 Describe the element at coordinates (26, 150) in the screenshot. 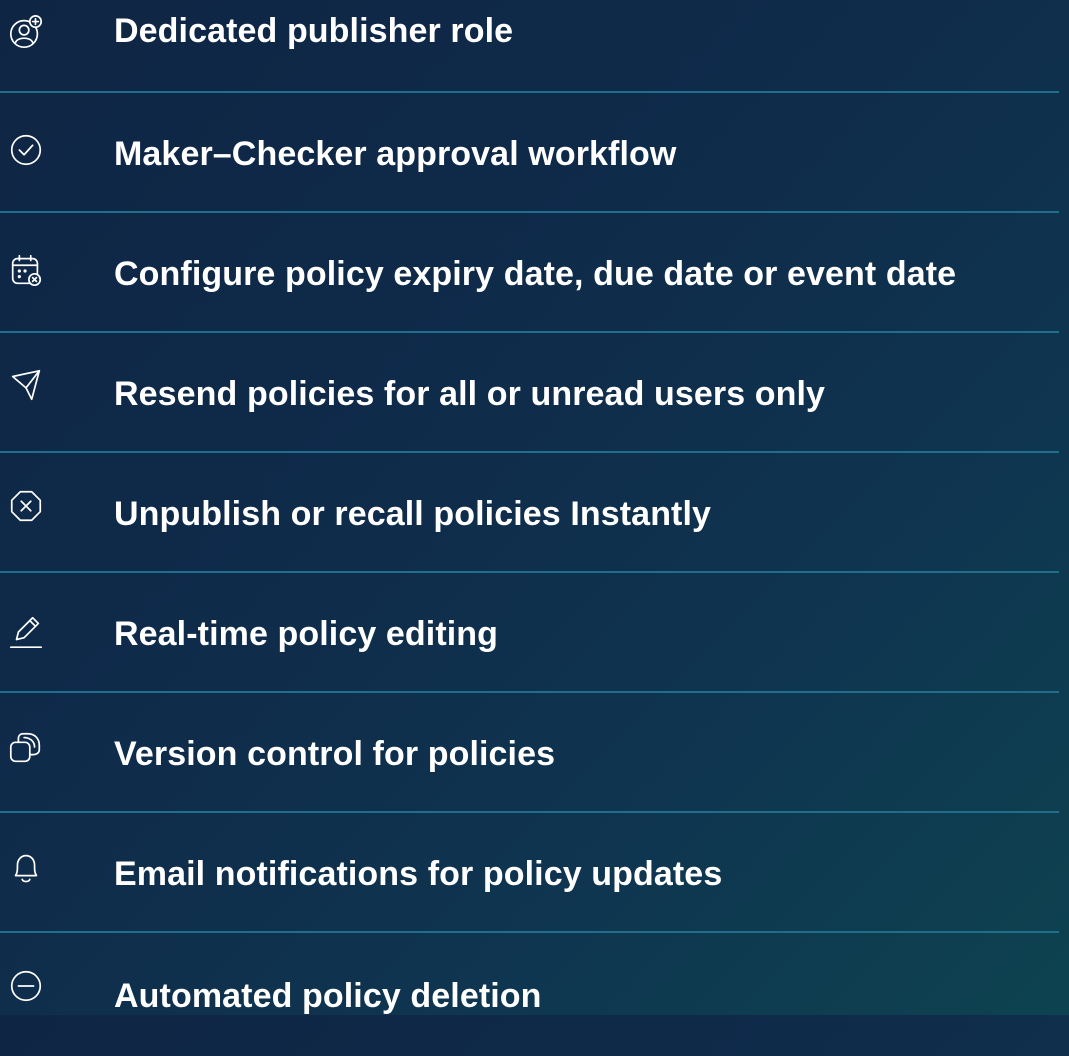

I see `check-circle-icon` at that location.